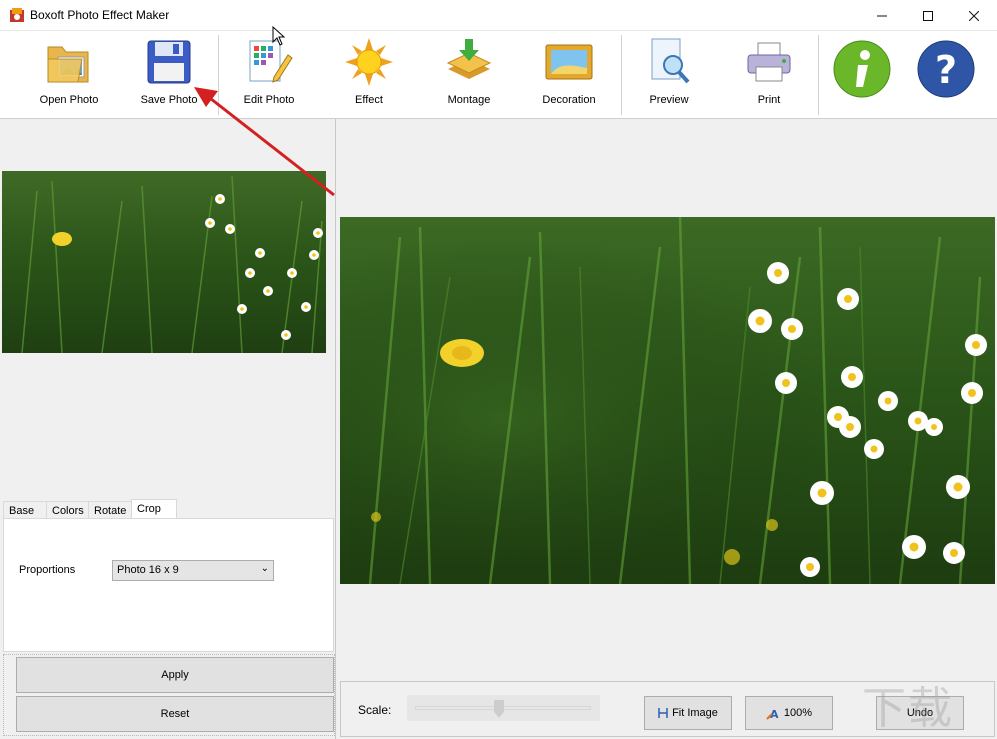 The image size is (997, 739). I want to click on effect-label: Effect, so click(369, 100).